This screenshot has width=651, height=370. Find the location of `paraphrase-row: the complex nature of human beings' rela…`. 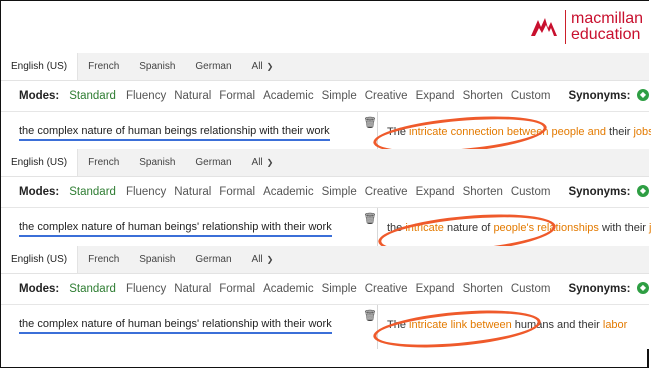

paraphrase-row: the complex nature of human beings' rela… is located at coordinates (325, 329).